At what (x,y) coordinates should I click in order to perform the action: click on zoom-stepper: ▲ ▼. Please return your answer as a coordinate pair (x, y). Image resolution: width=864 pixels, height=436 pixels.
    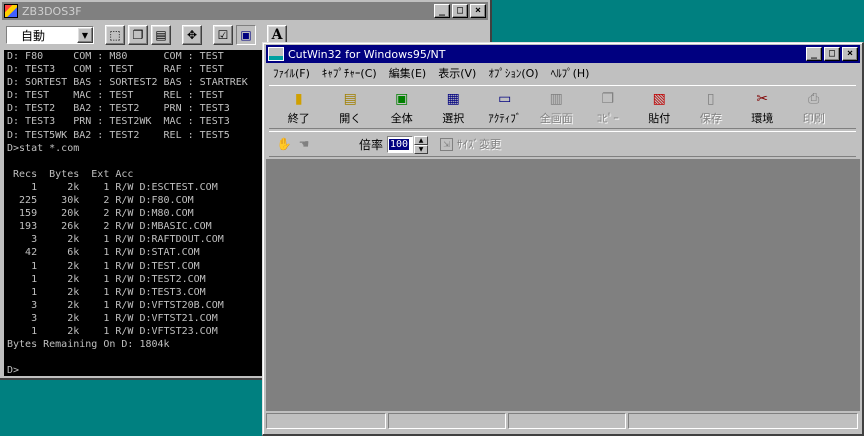
    Looking at the image, I should click on (421, 144).